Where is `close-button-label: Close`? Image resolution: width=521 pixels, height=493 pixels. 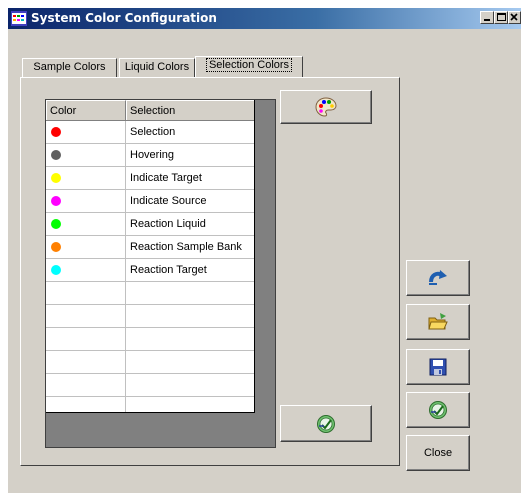
close-button-label: Close is located at coordinates (438, 453).